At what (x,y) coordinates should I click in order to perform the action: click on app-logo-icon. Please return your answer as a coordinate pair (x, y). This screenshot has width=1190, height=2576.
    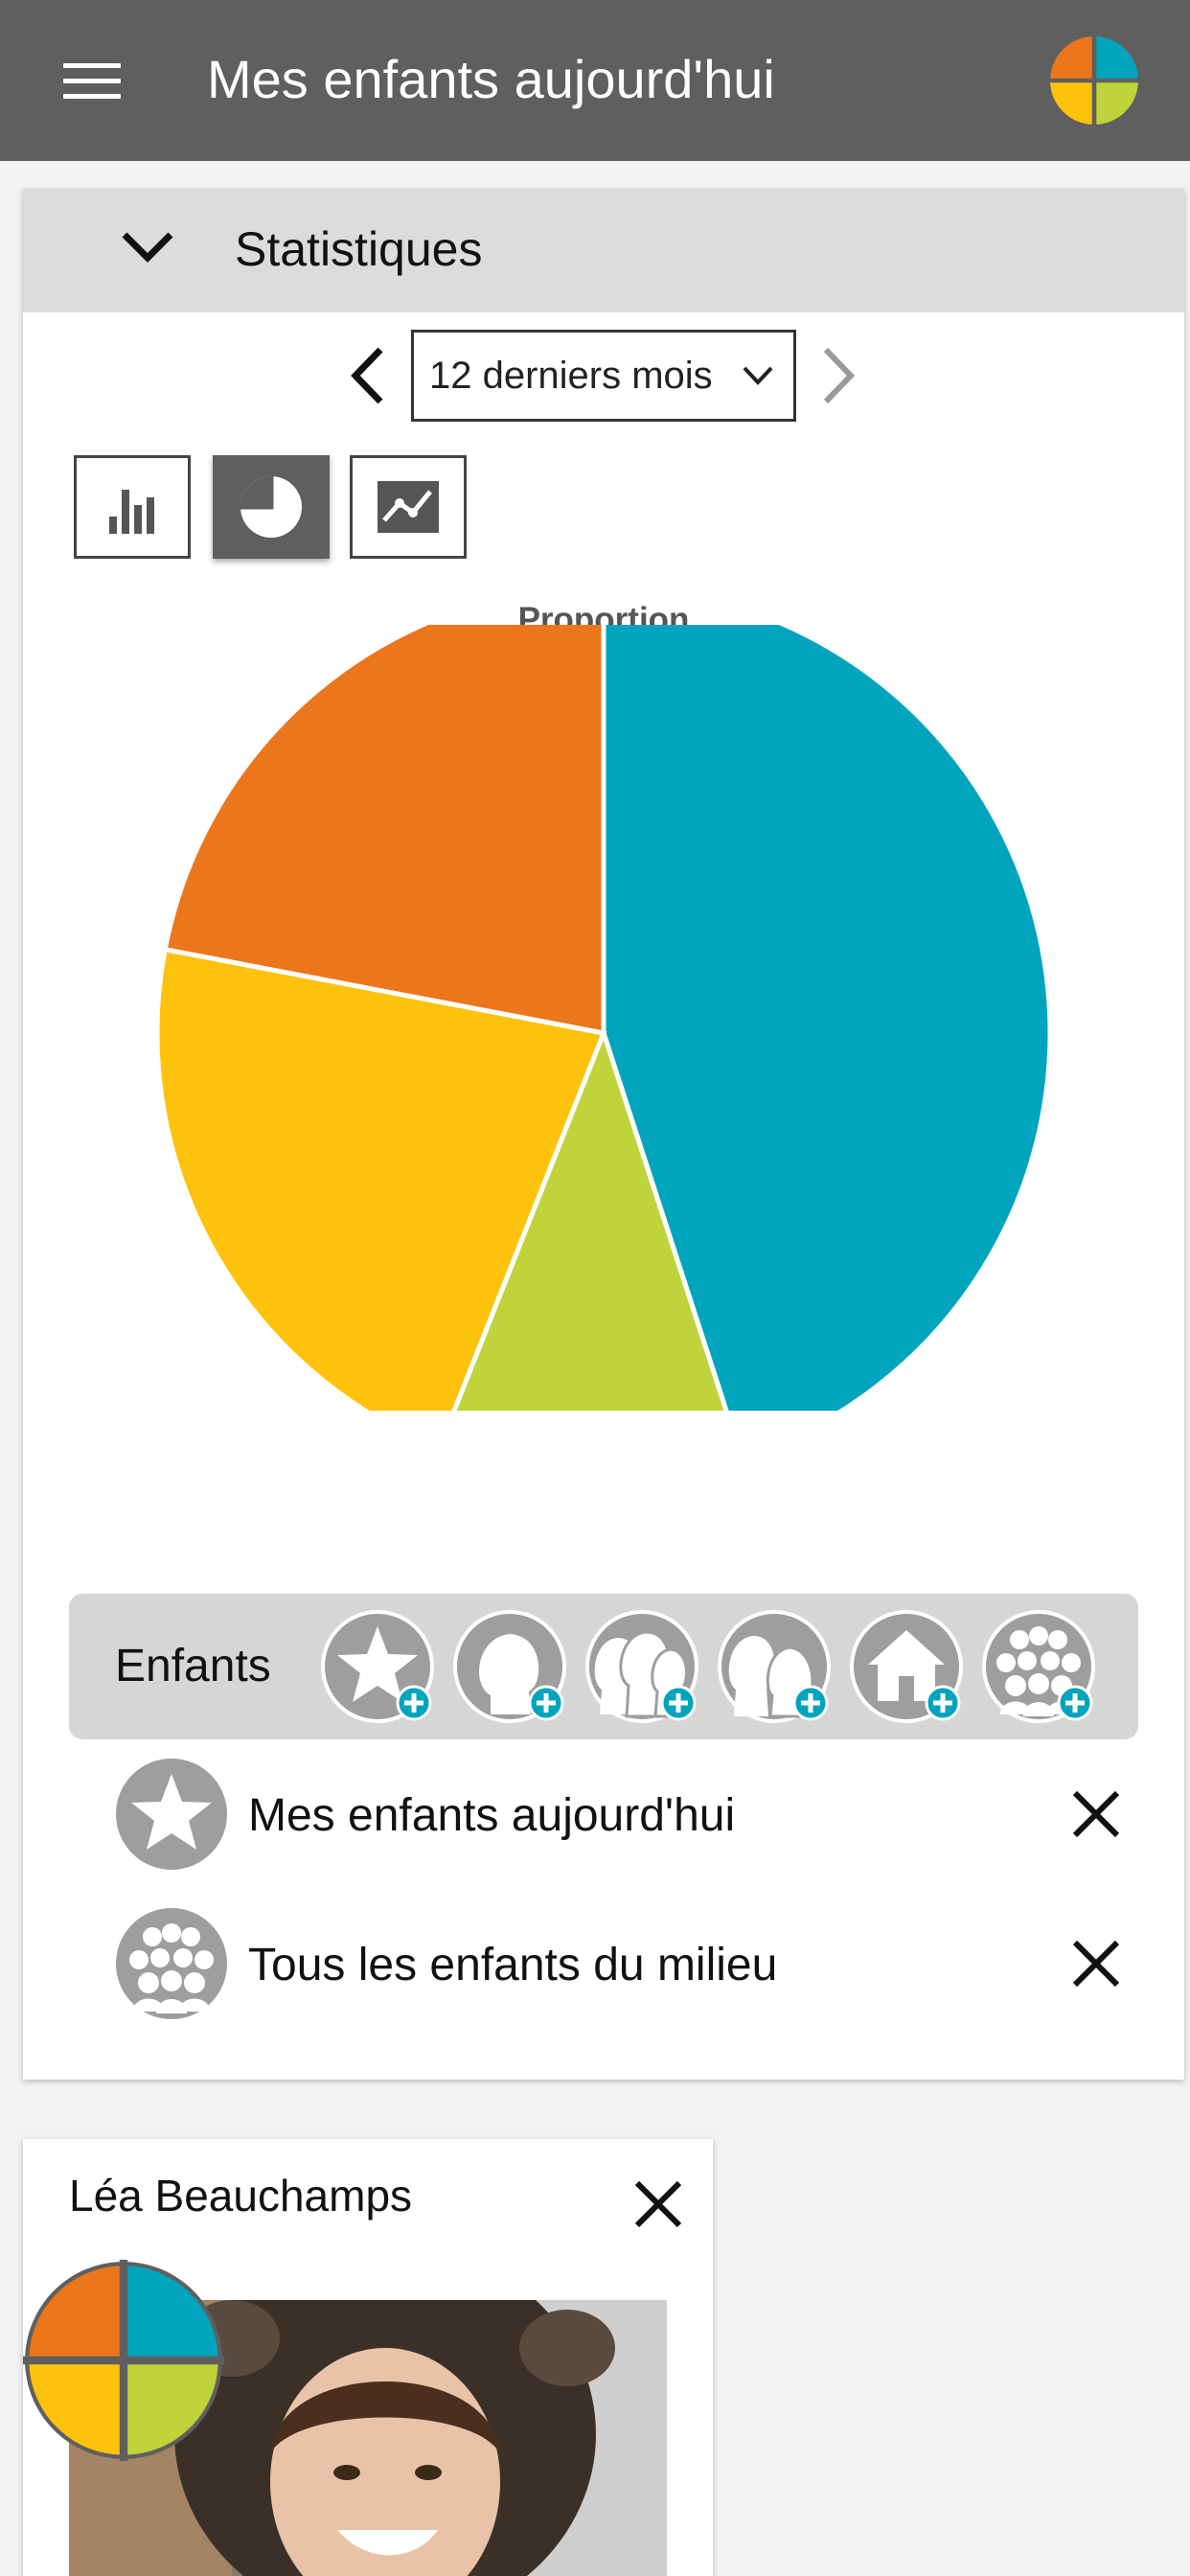
    Looking at the image, I should click on (1094, 80).